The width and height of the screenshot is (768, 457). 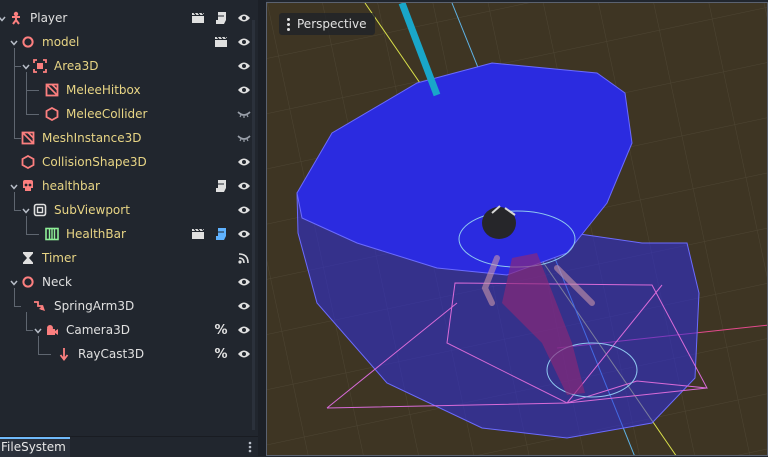 I want to click on tree-row-healthbar: healthbar, so click(x=129, y=186).